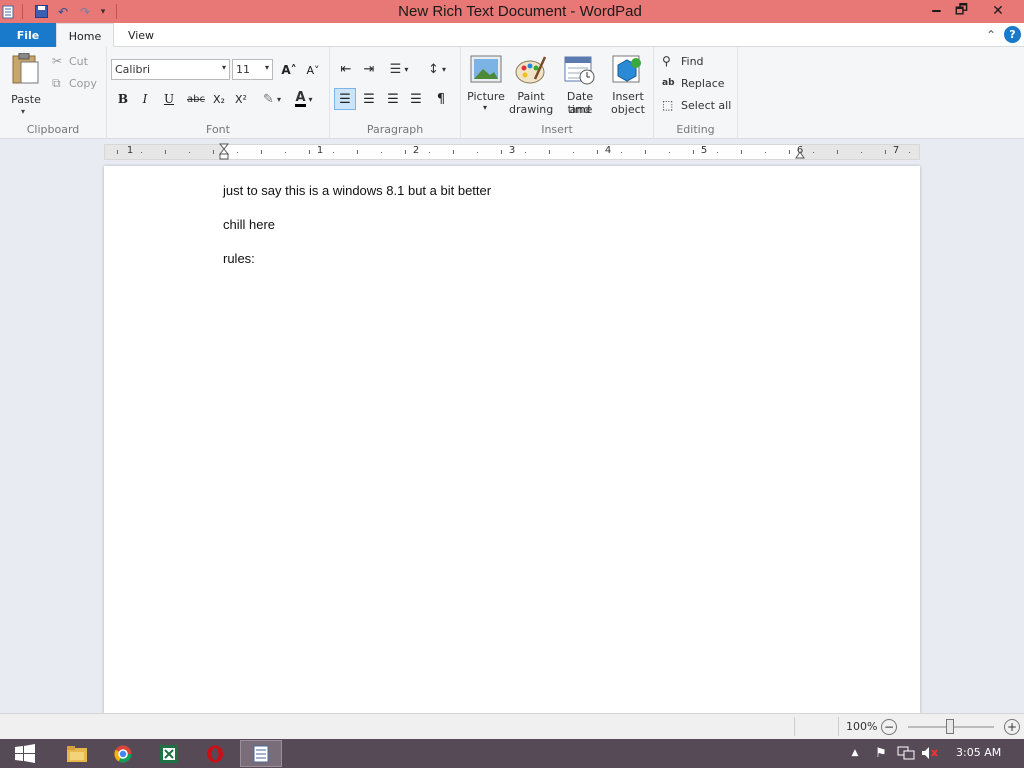  Describe the element at coordinates (930, 753) in the screenshot. I see `volume-muted-icon` at that location.